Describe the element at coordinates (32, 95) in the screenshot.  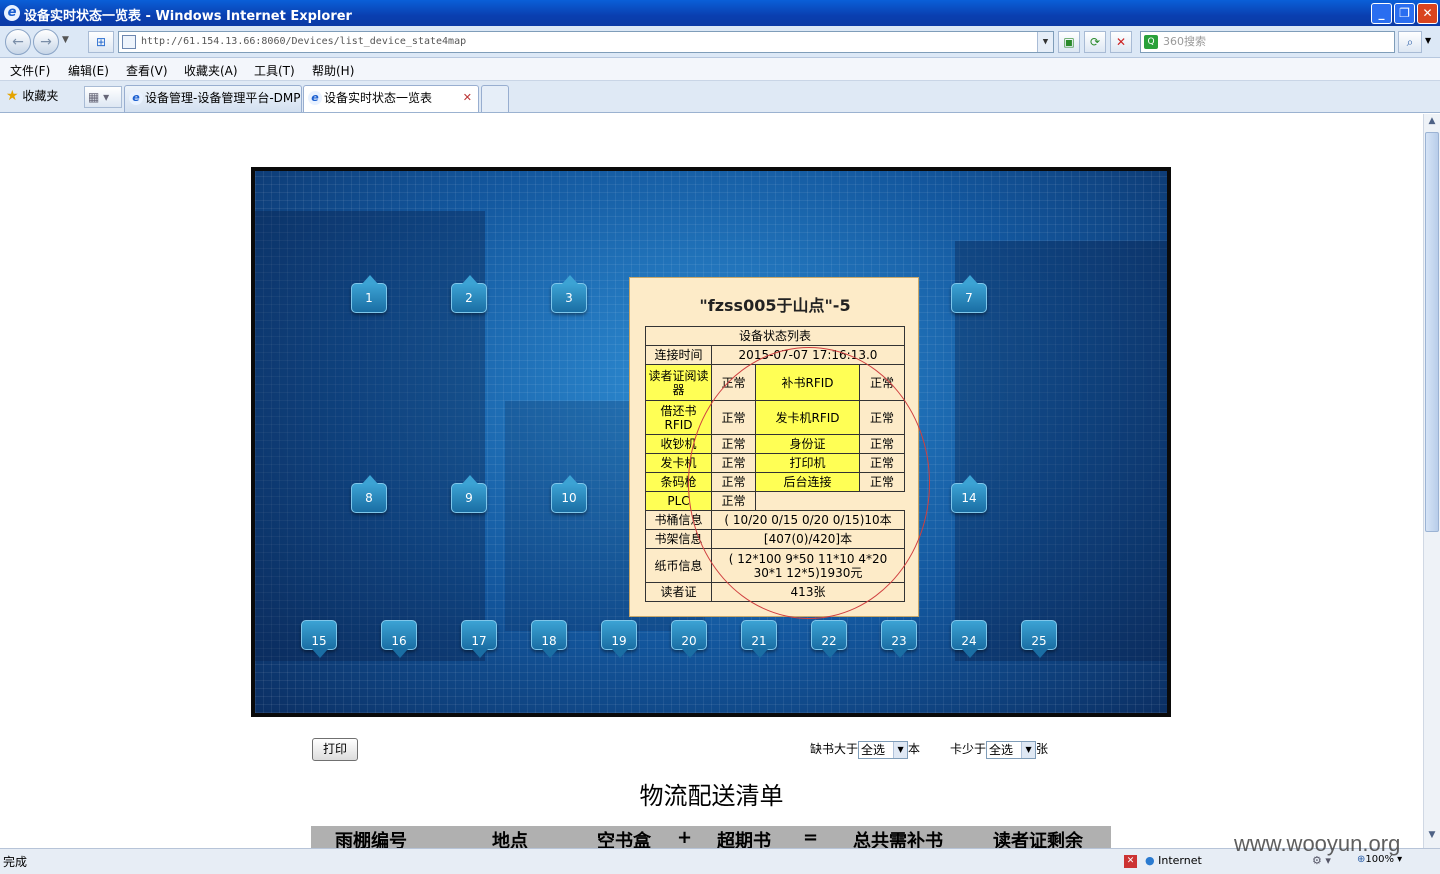
I see `favorites-button: ★ 收藏夹` at that location.